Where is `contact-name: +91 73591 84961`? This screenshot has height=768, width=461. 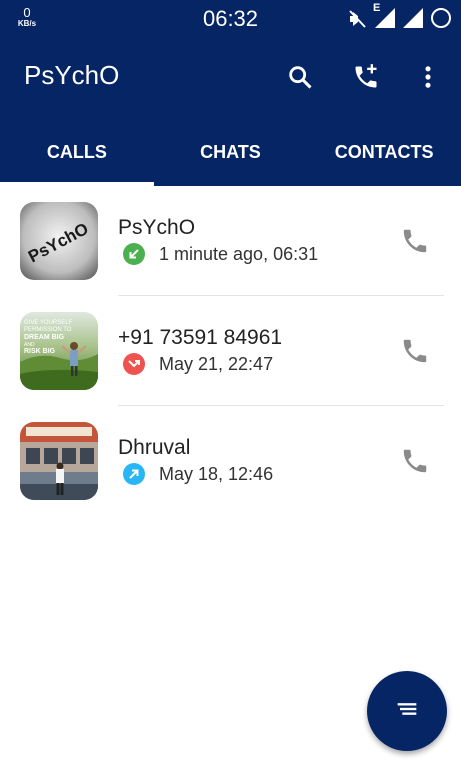 contact-name: +91 73591 84961 is located at coordinates (200, 337).